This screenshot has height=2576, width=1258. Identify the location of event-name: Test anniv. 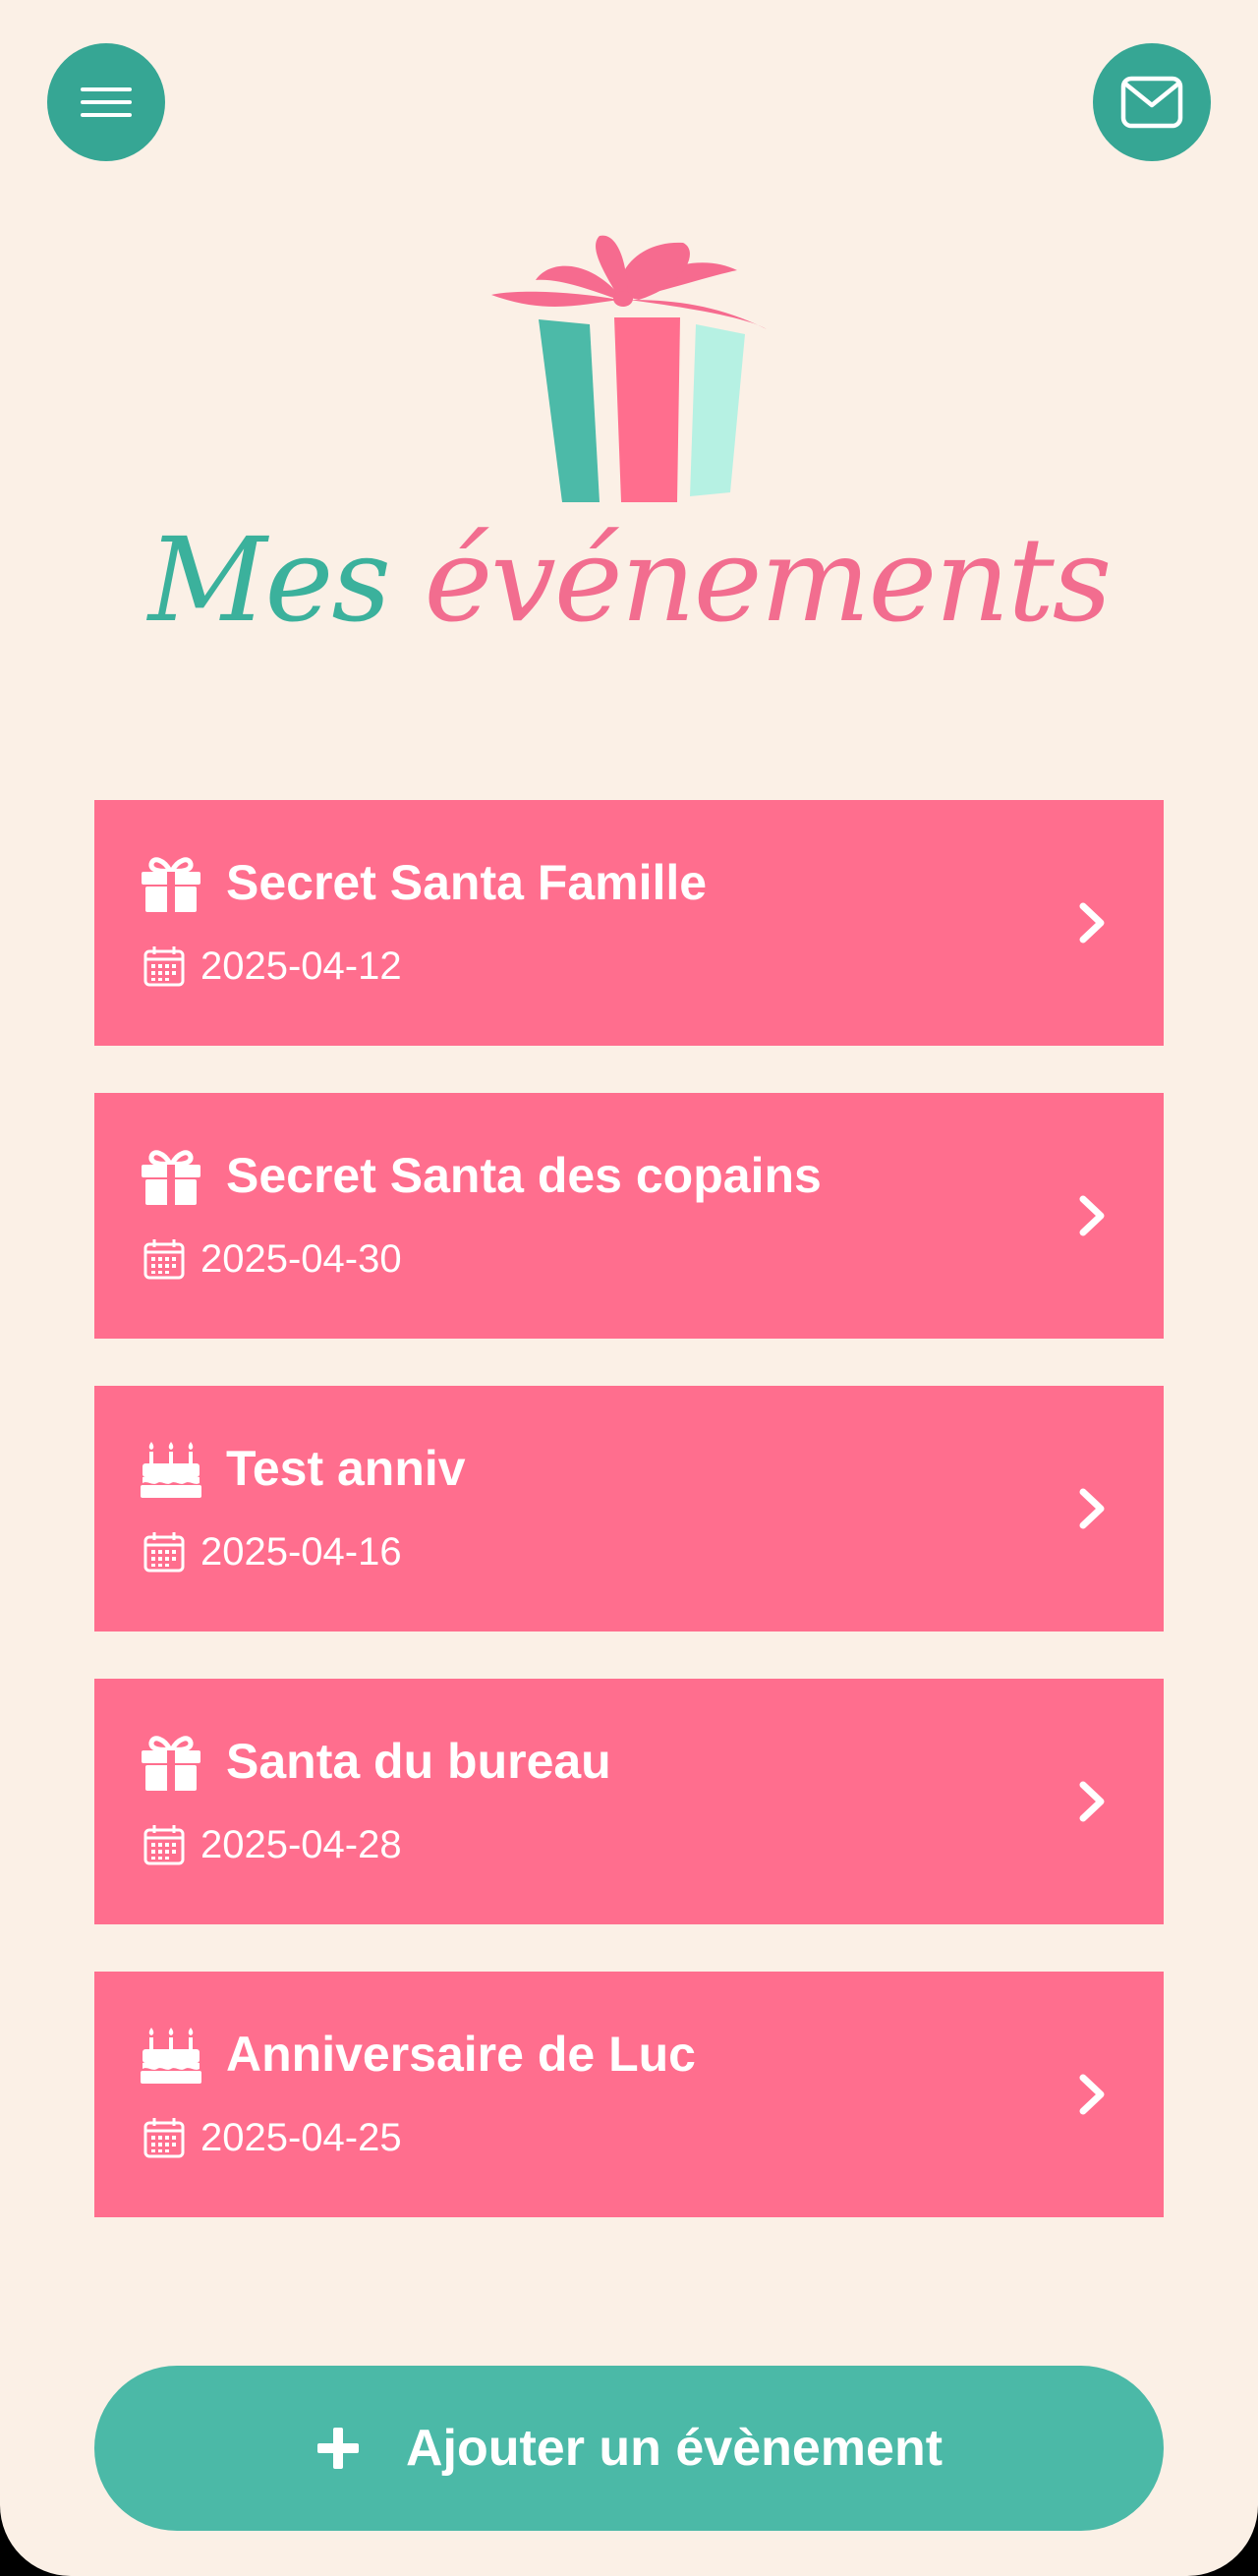
(346, 1469).